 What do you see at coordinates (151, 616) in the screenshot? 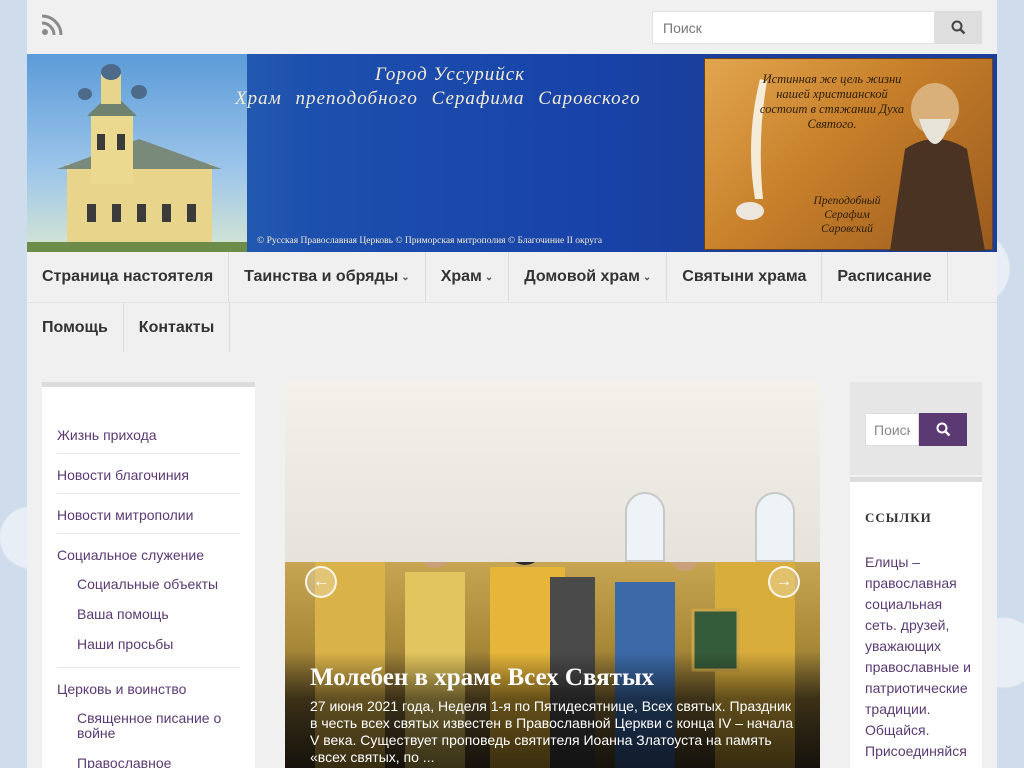
I see `sidebar-subitem-your-help: Ваша помощь` at bounding box center [151, 616].